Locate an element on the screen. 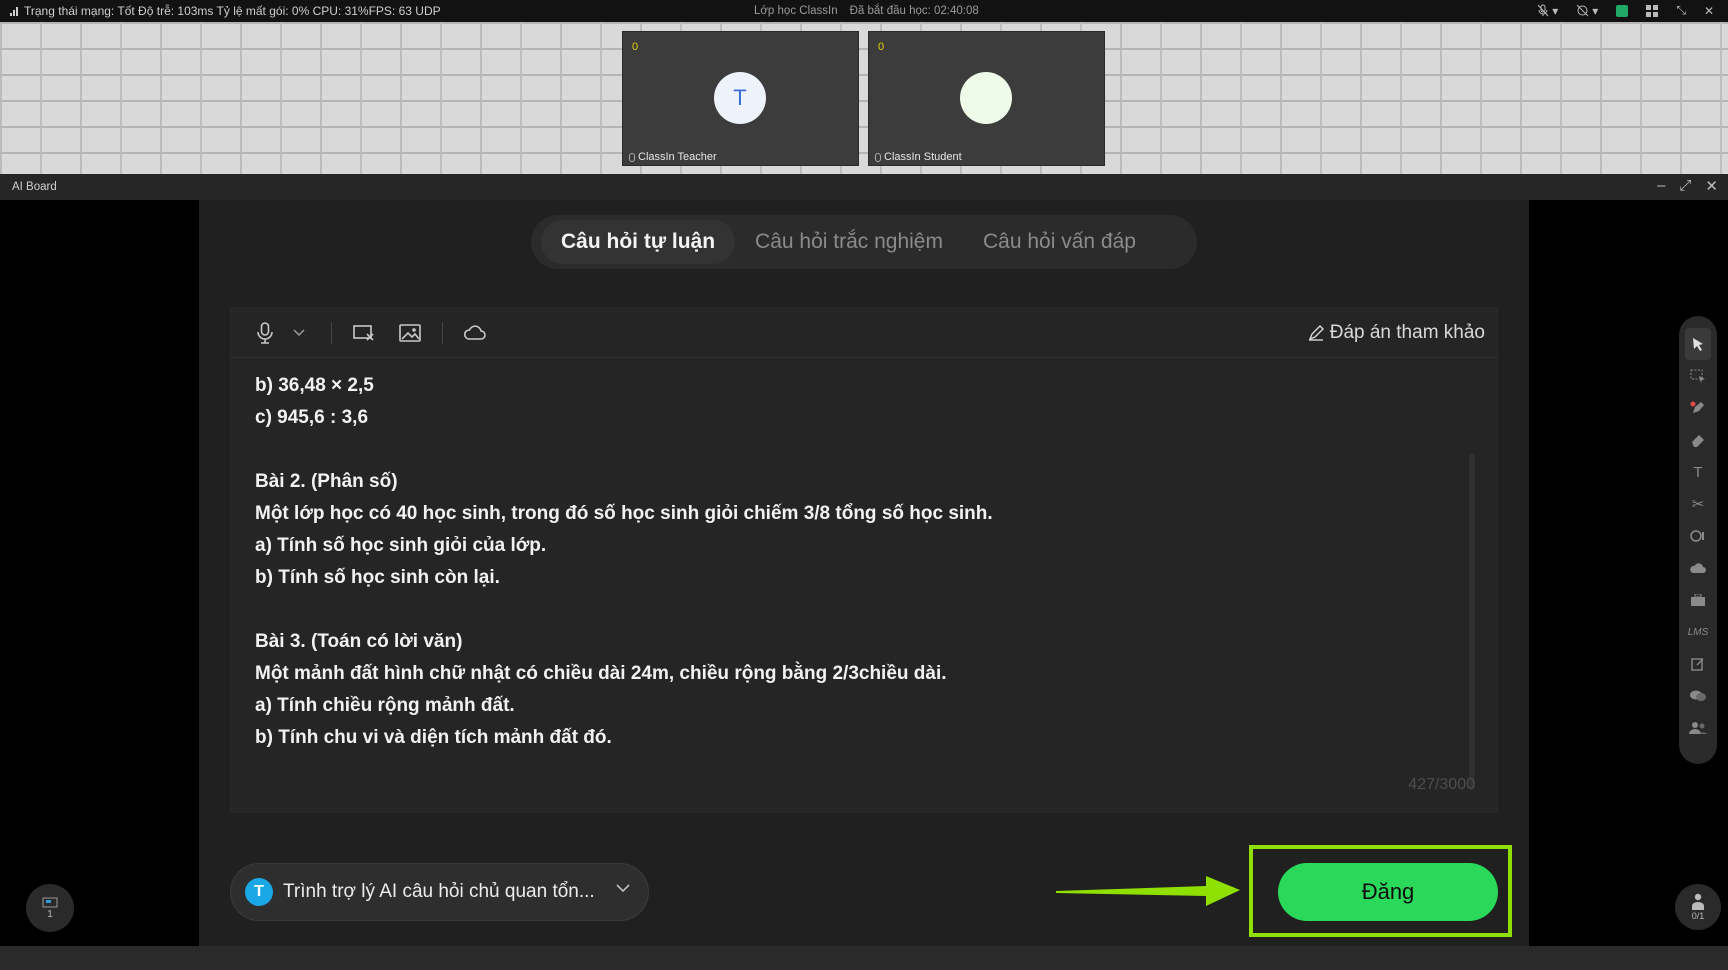  expand-icon: ⤡ is located at coordinates (1681, 10).